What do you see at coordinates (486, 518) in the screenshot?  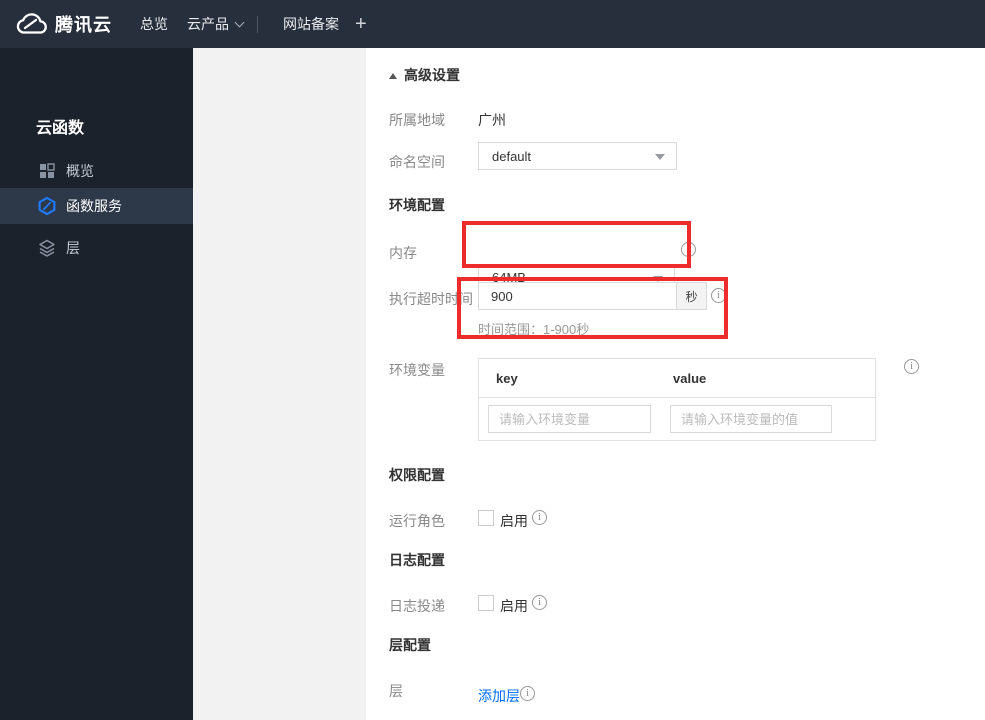 I see `run-role-checkbox` at bounding box center [486, 518].